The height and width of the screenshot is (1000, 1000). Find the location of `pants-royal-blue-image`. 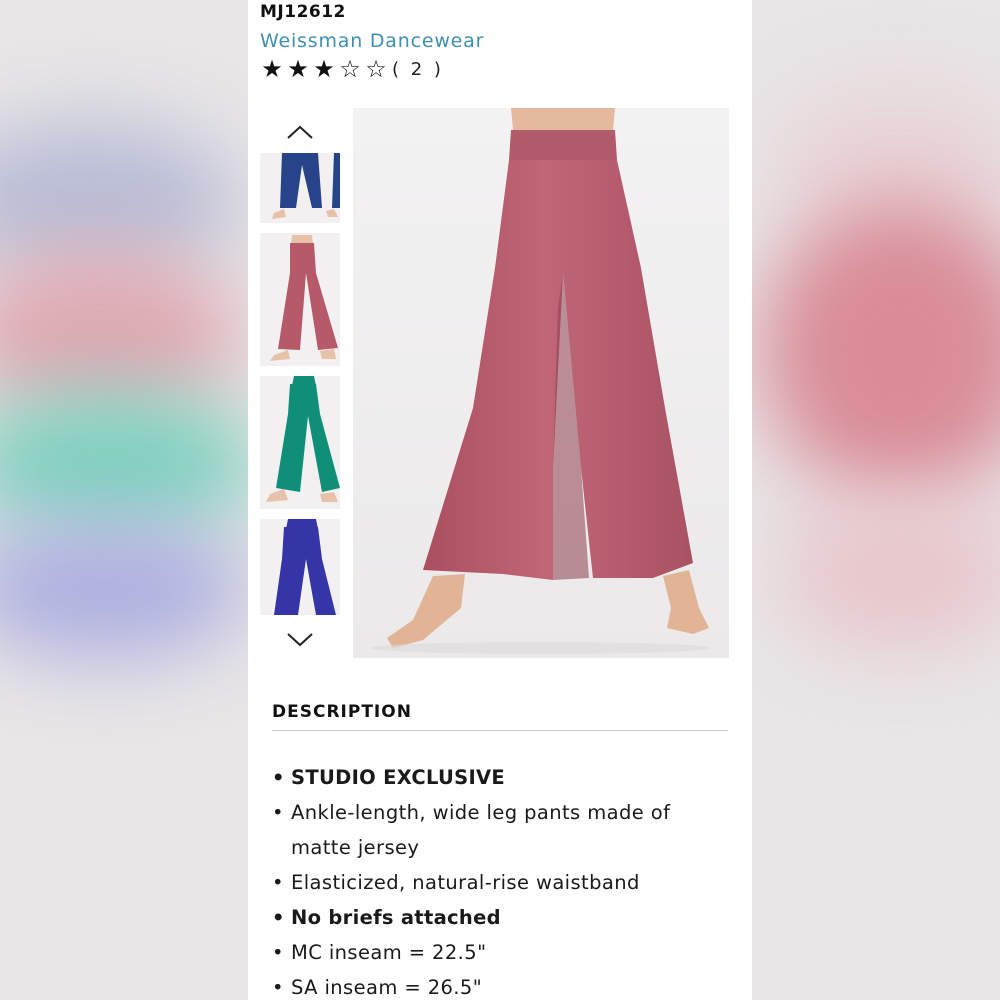

pants-royal-blue-image is located at coordinates (300, 567).